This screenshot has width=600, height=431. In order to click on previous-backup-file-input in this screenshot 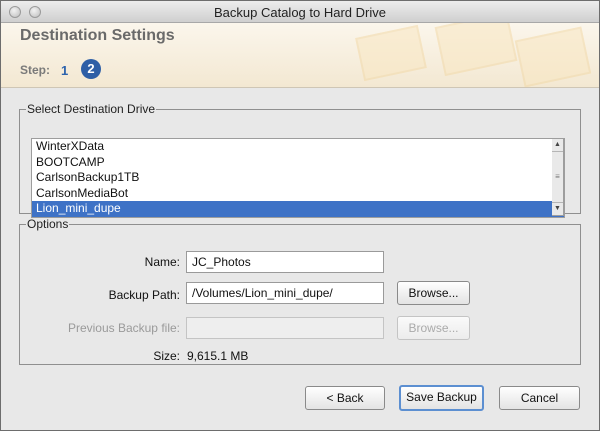, I will do `click(285, 328)`.